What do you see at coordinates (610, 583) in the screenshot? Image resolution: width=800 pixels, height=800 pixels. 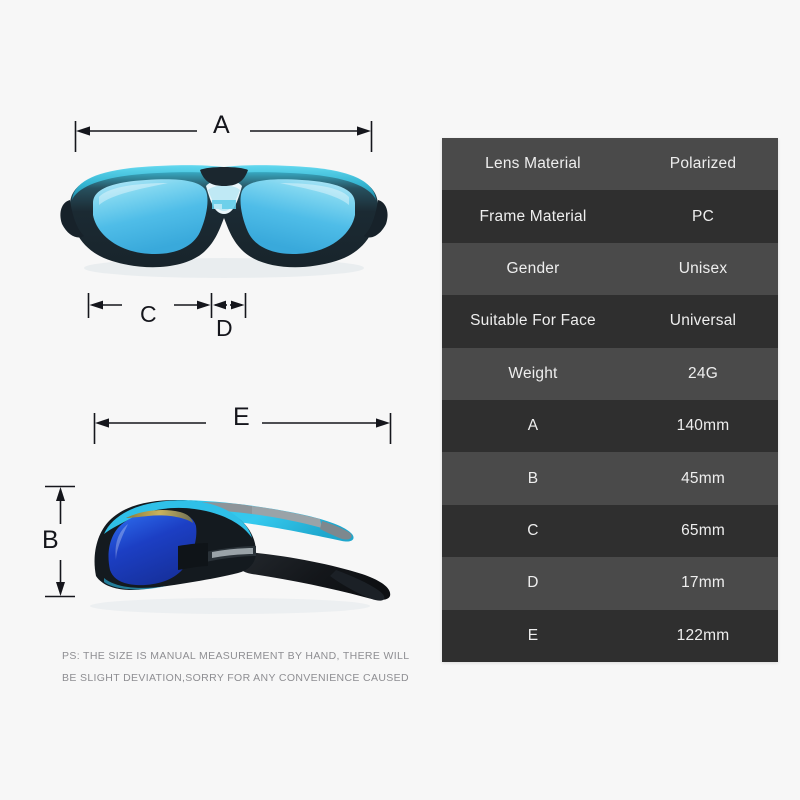 I see `table-row: D 17mm` at bounding box center [610, 583].